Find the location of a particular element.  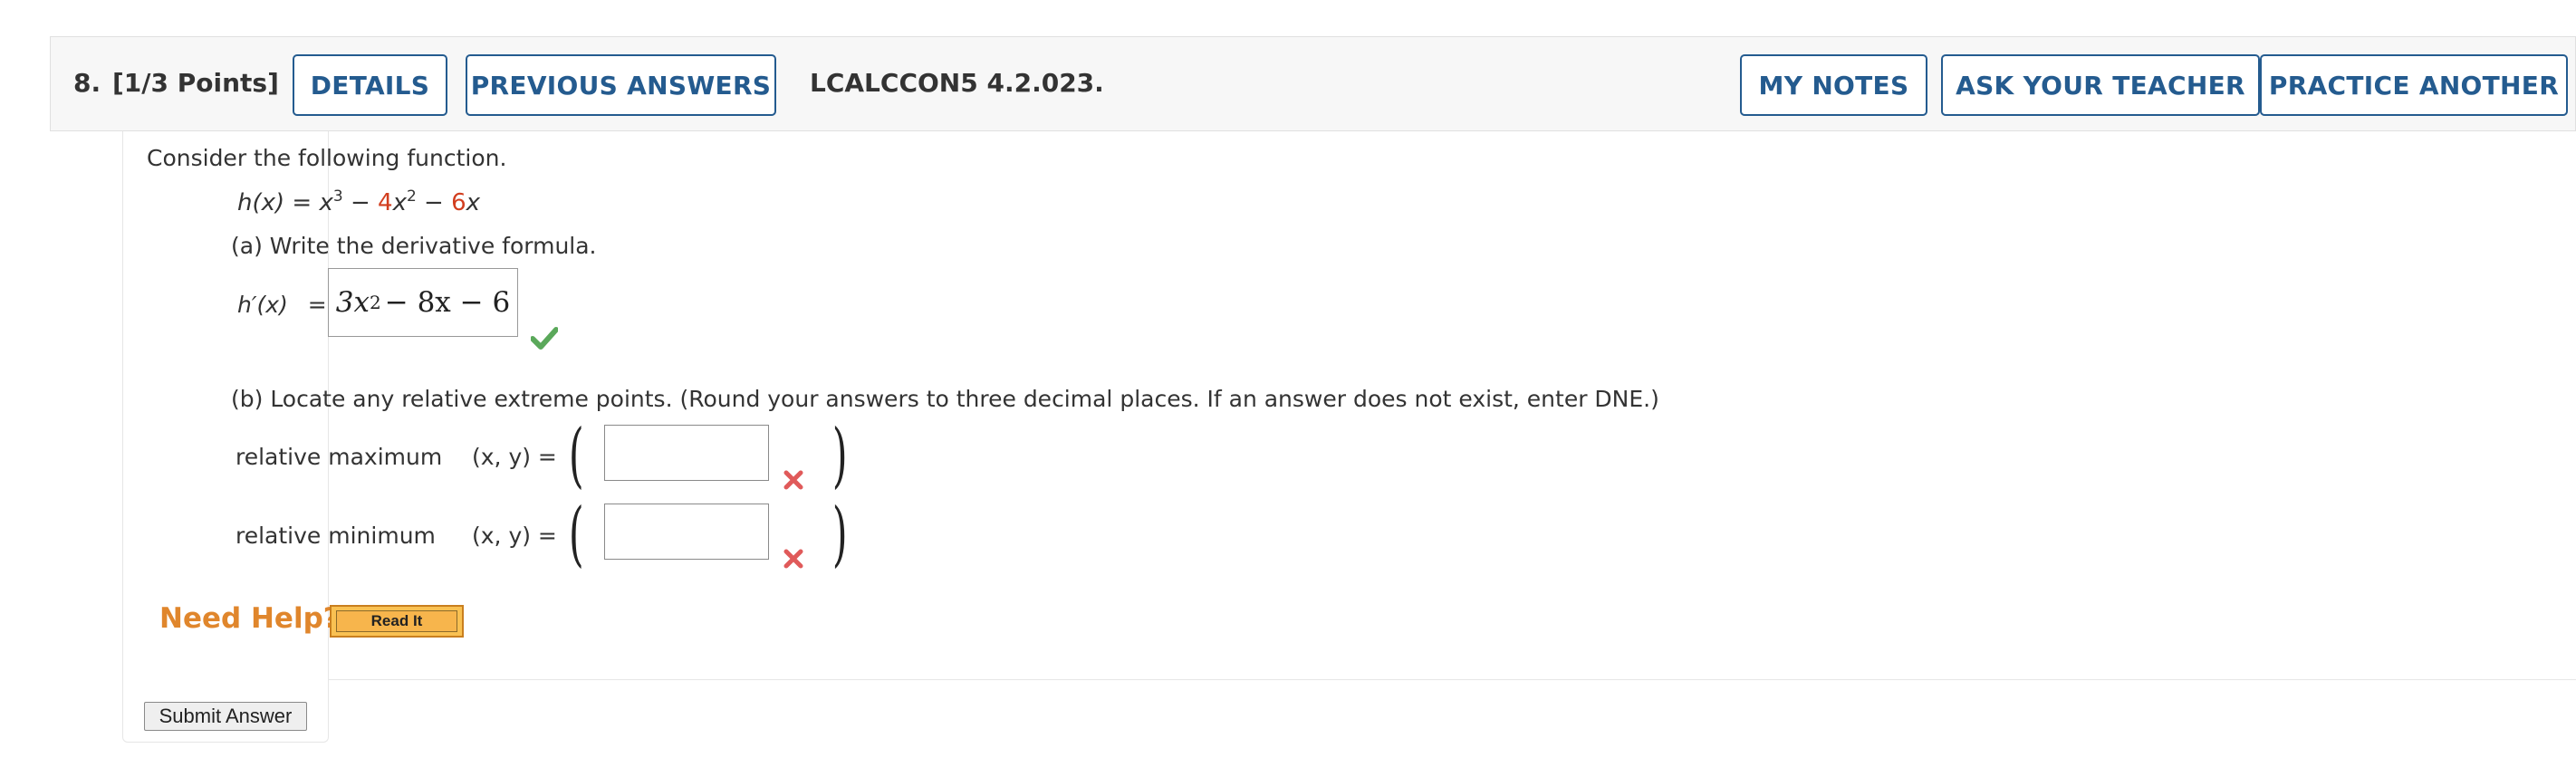

function-coef1: 4 is located at coordinates (385, 202).